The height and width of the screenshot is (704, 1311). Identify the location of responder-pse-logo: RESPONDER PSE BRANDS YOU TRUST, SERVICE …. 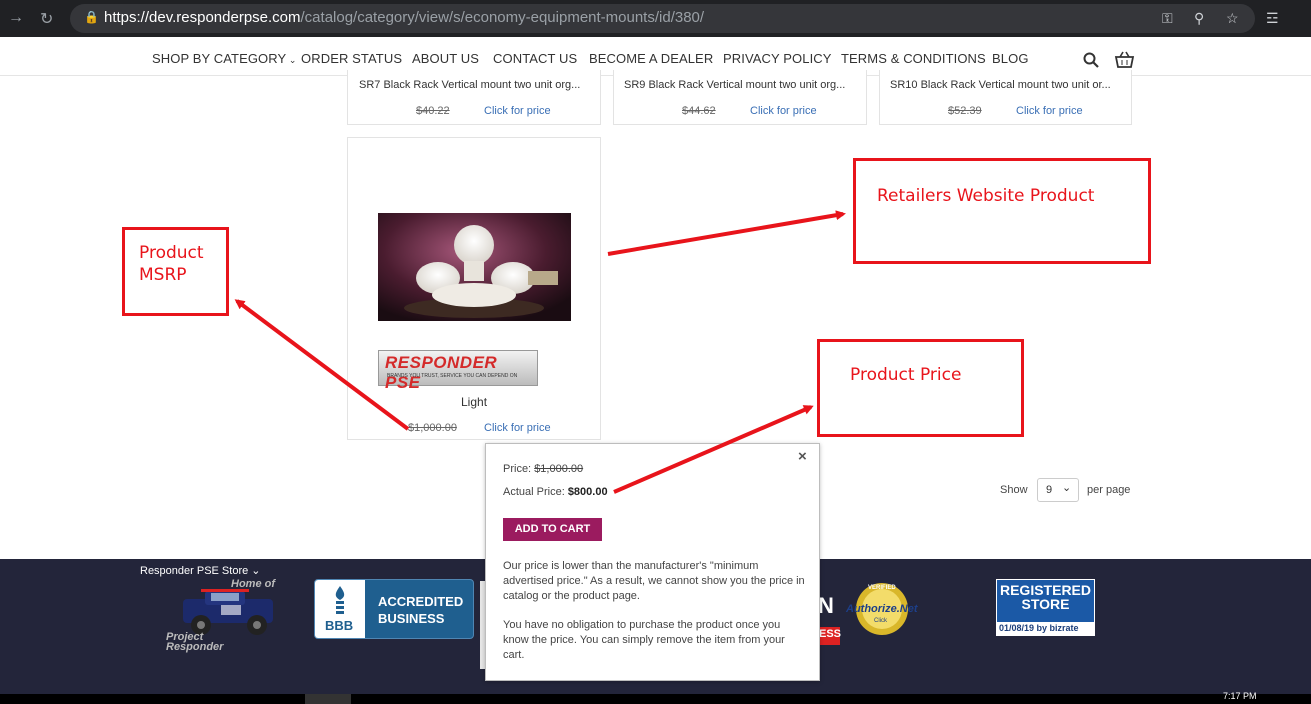
(458, 371).